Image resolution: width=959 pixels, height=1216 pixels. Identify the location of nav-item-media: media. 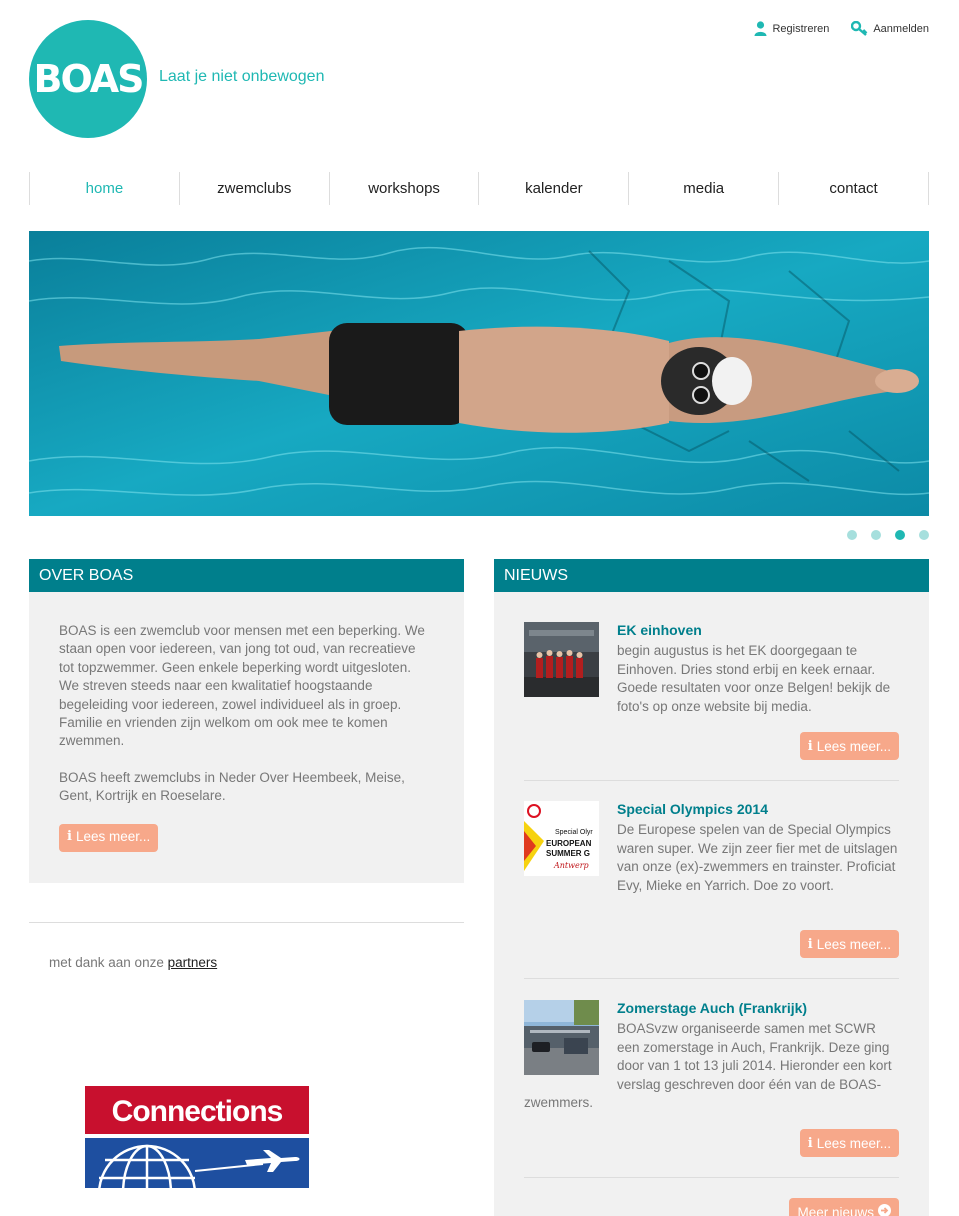
(704, 188).